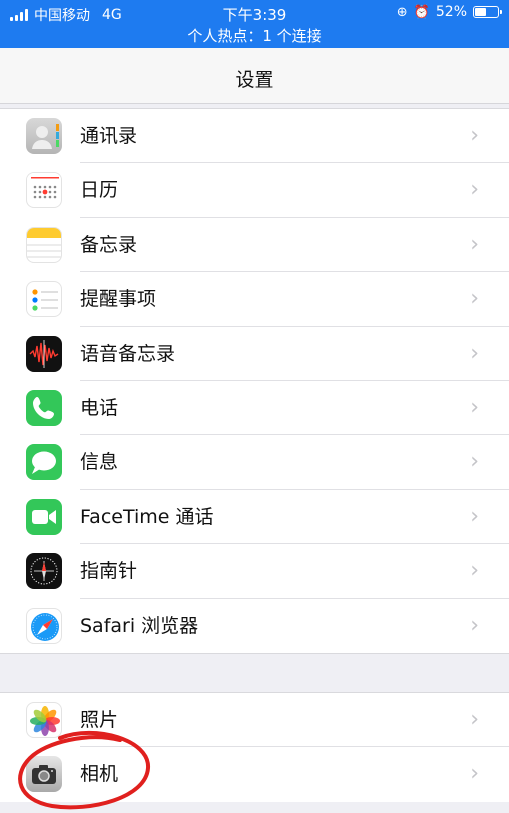 The width and height of the screenshot is (509, 813). Describe the element at coordinates (44, 244) in the screenshot. I see `notes-icon` at that location.